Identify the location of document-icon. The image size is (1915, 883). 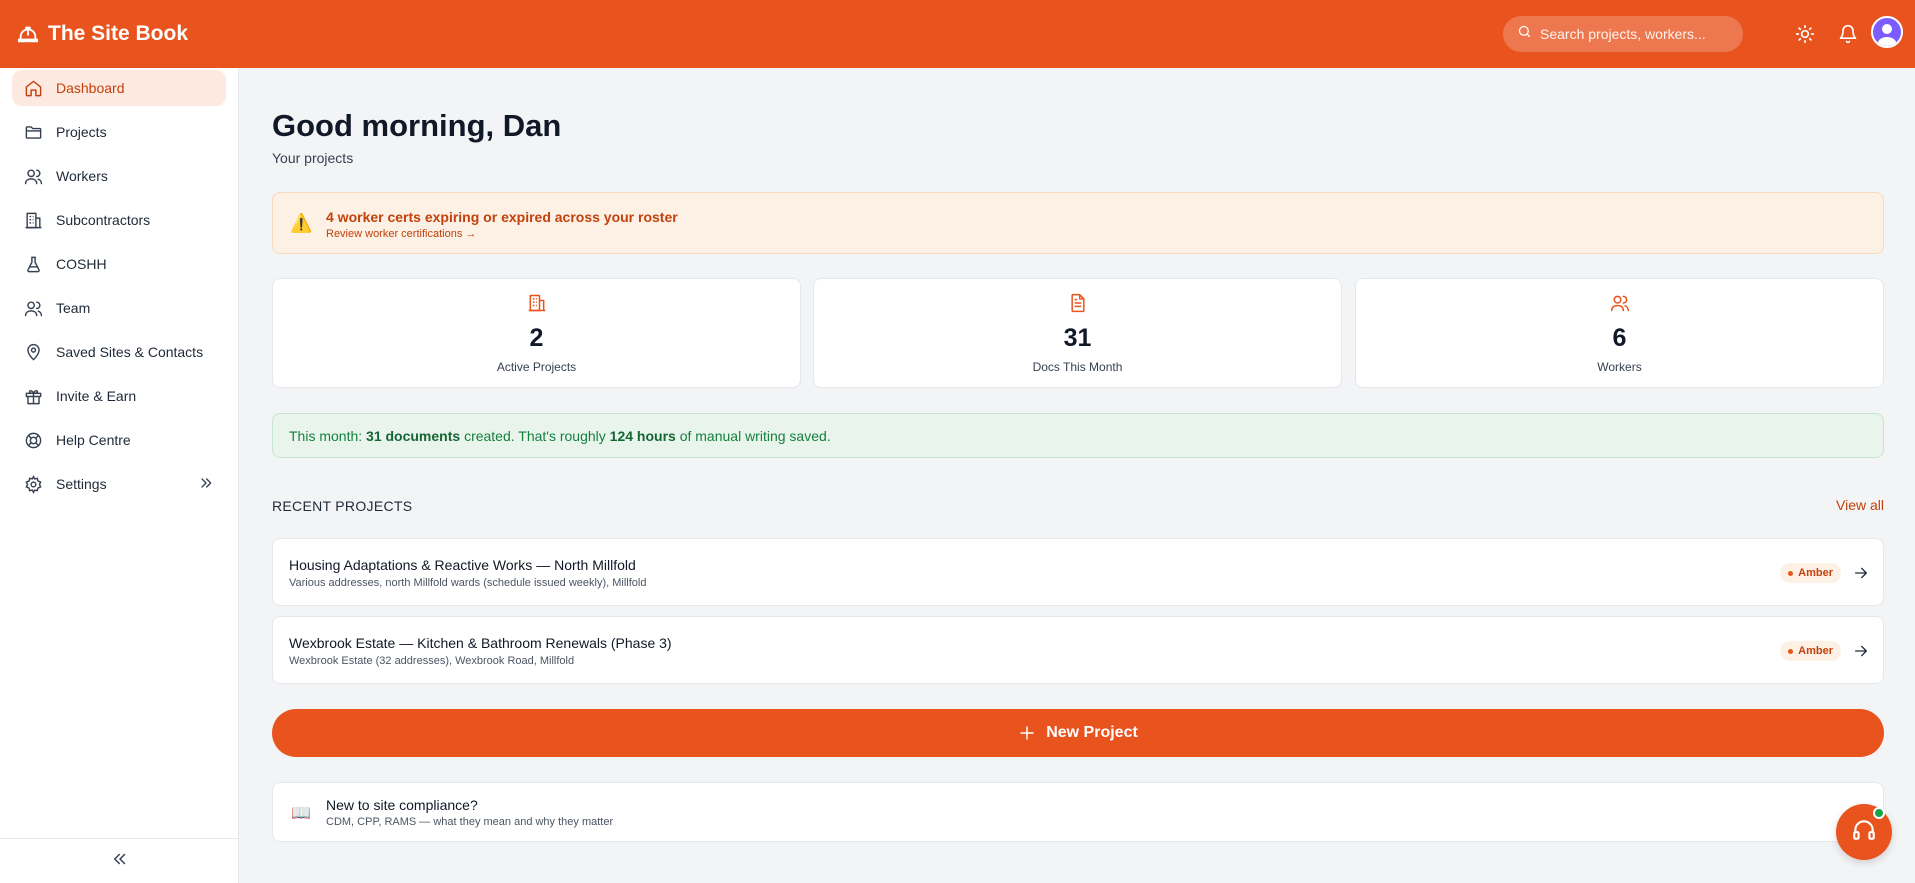
(1077, 303).